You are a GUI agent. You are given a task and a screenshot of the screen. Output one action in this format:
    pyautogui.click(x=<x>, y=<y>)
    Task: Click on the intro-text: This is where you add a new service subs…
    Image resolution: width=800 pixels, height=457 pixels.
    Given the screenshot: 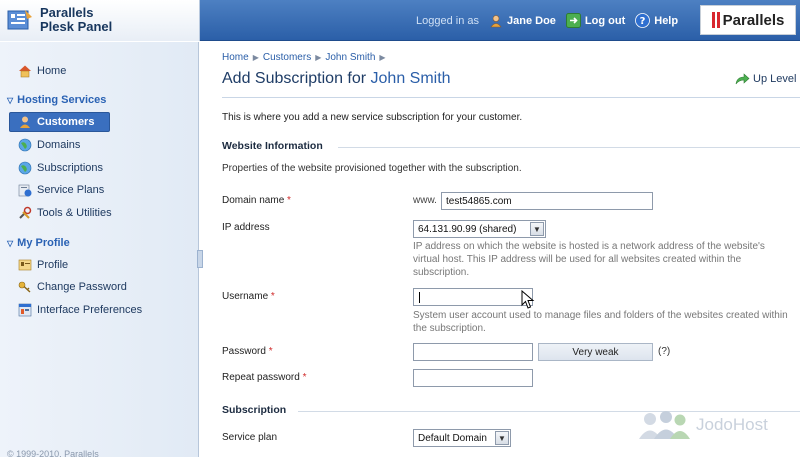 What is the action you would take?
    pyautogui.click(x=372, y=117)
    